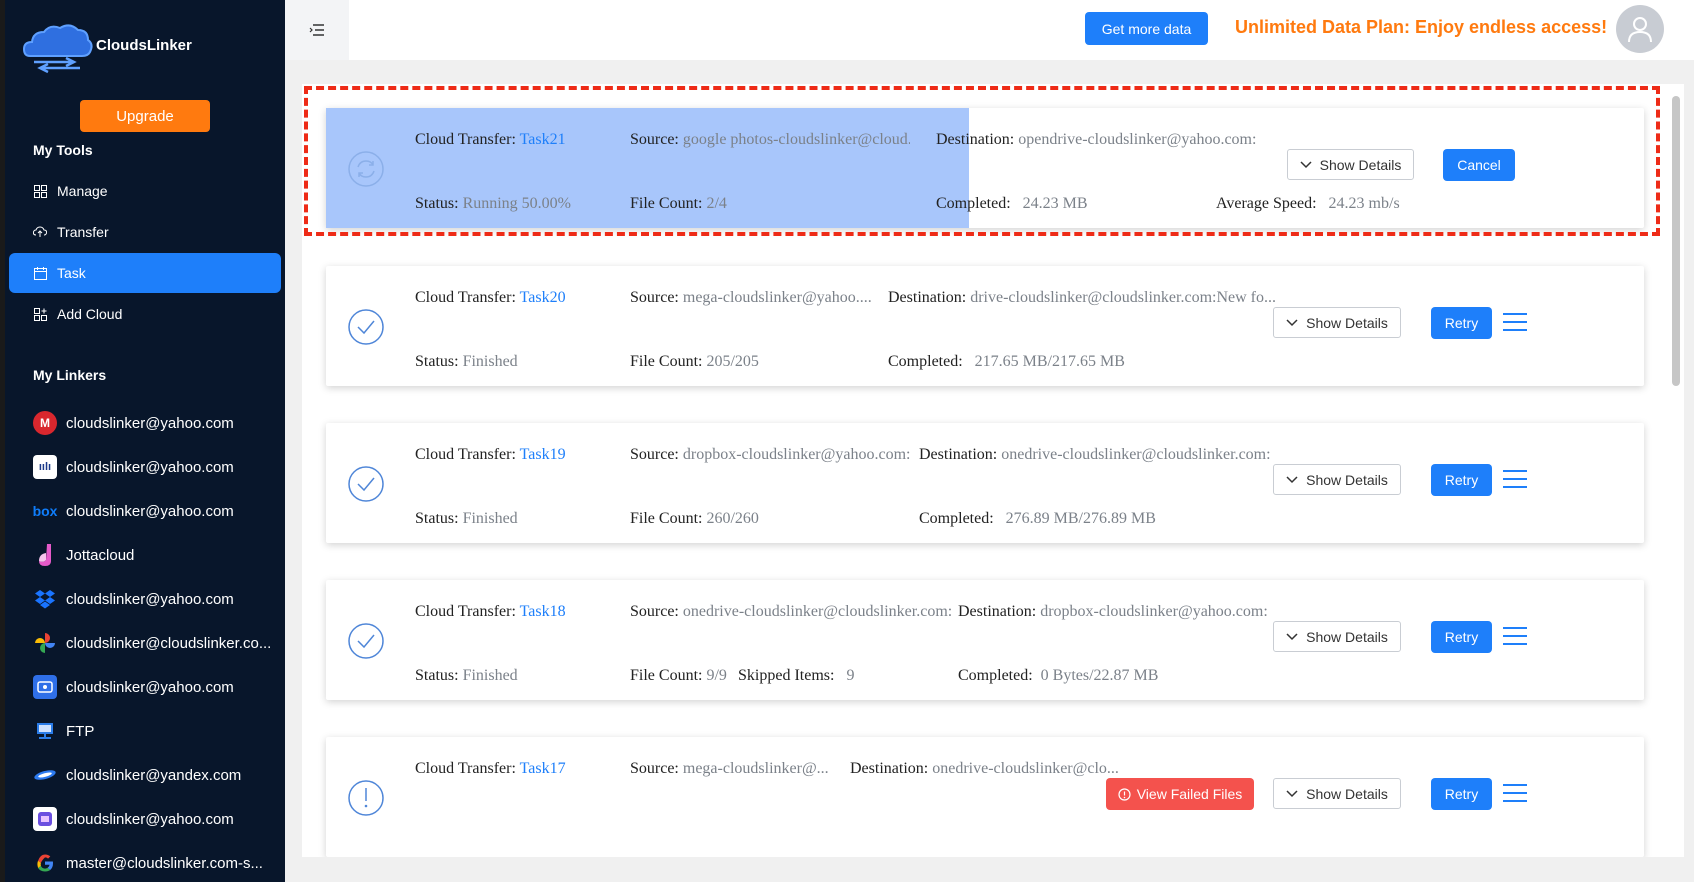 The height and width of the screenshot is (882, 1694). Describe the element at coordinates (45, 511) in the screenshot. I see `box-icon: box` at that location.